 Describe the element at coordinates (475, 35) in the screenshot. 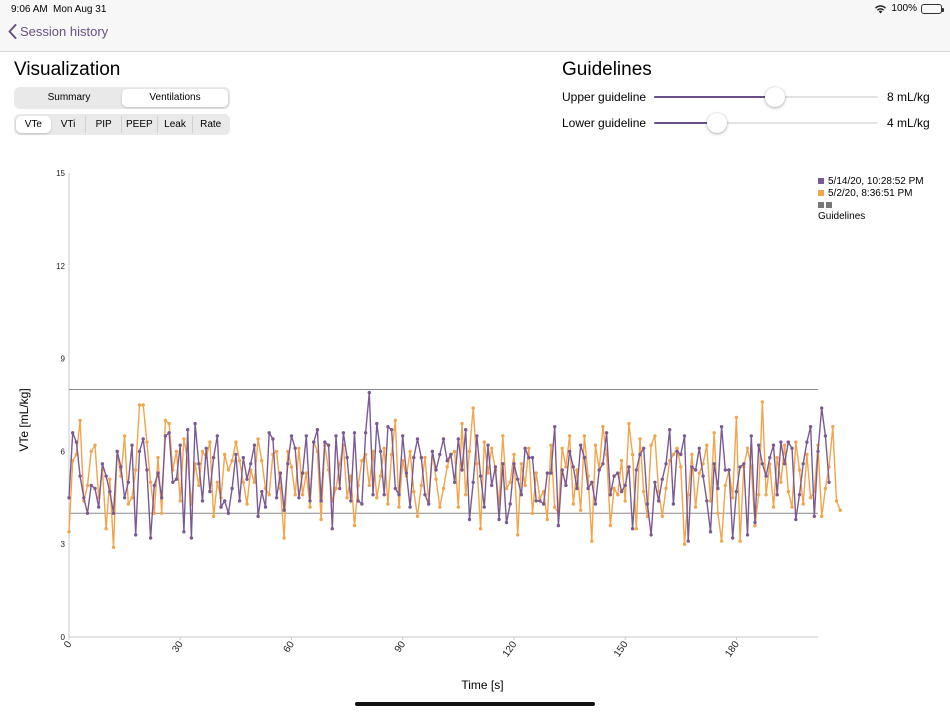

I see `navigation-bar: Session history` at that location.